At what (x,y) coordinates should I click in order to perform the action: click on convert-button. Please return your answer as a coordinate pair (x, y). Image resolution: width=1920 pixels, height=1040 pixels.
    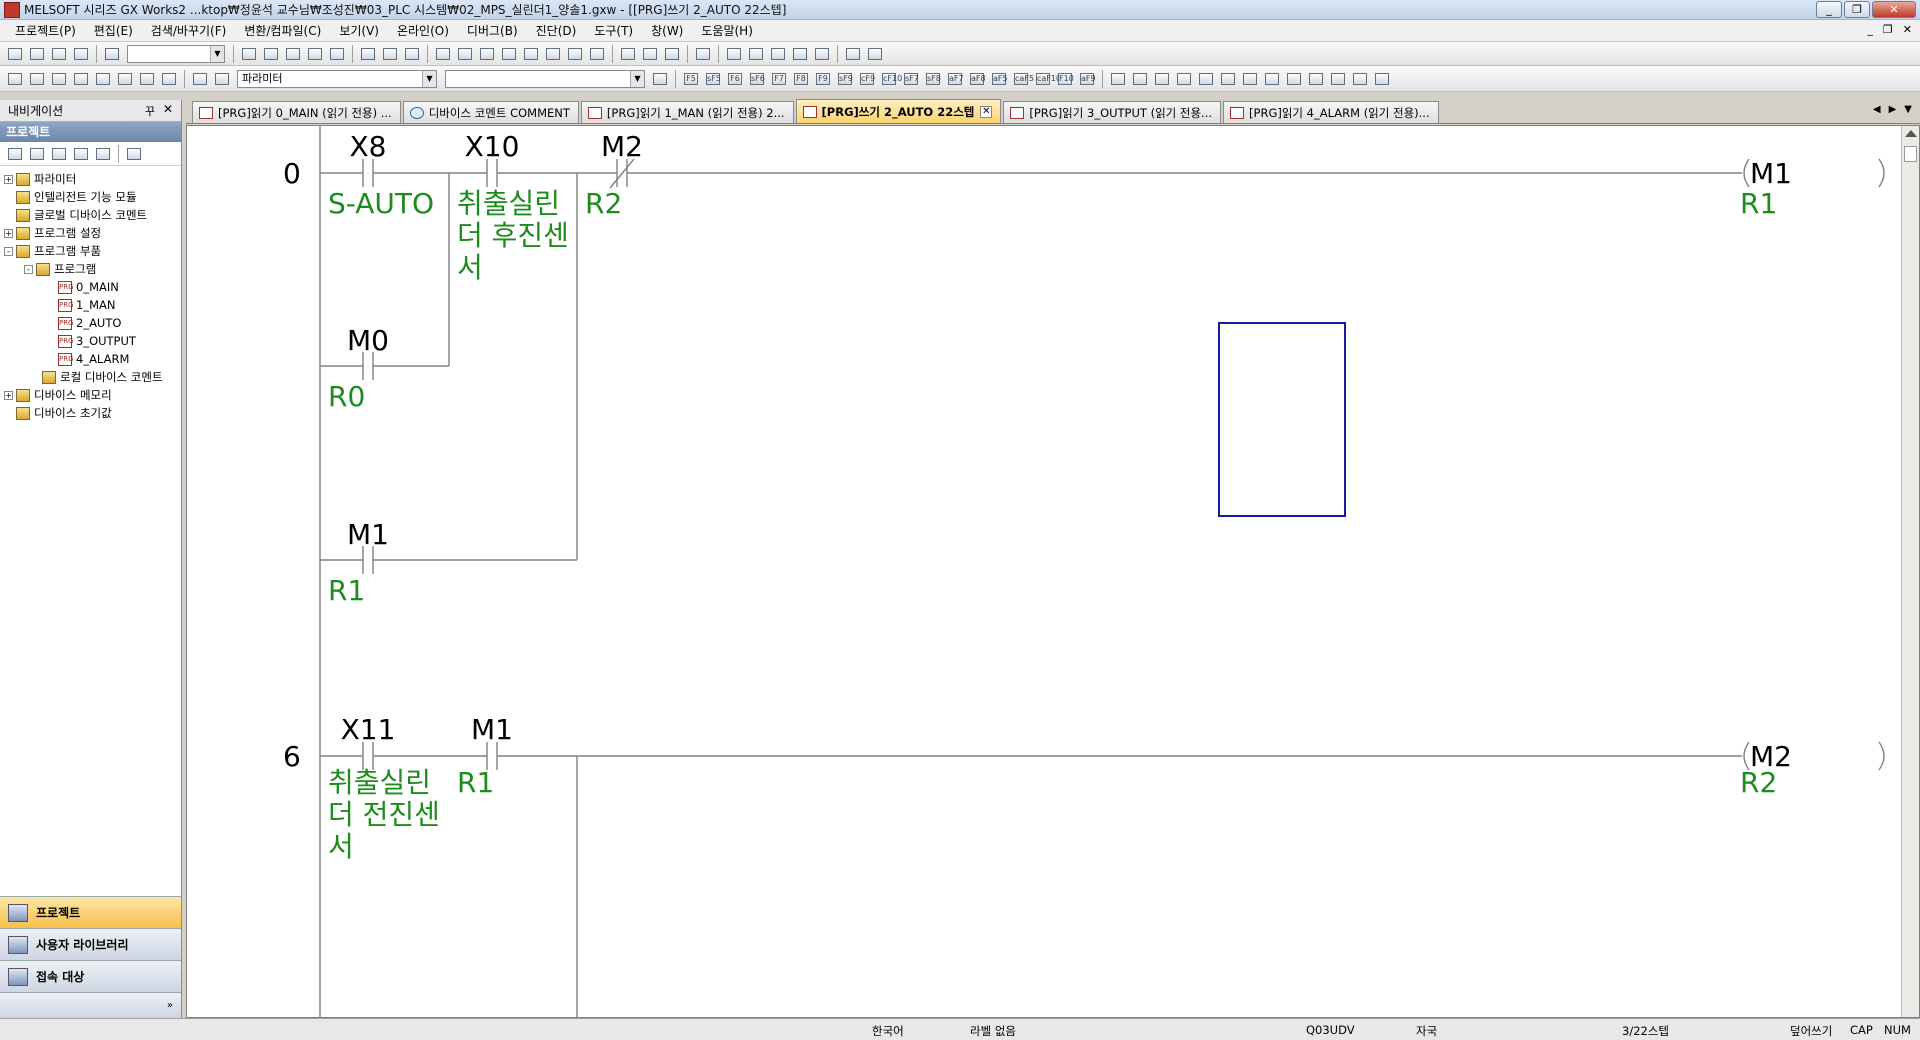
    Looking at the image, I should click on (734, 54).